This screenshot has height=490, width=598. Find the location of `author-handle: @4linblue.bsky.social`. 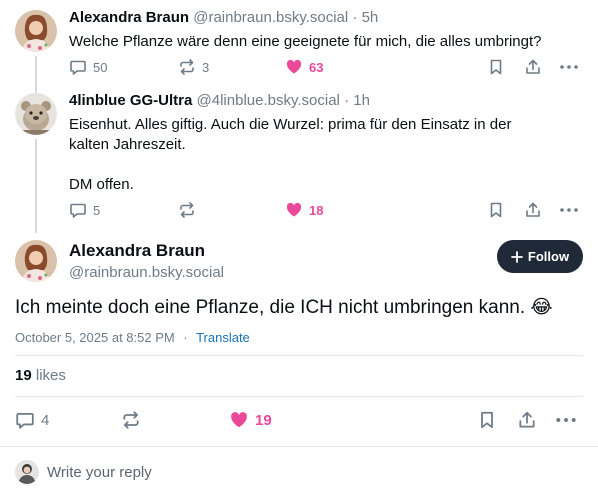

author-handle: @4linblue.bsky.social is located at coordinates (268, 100).